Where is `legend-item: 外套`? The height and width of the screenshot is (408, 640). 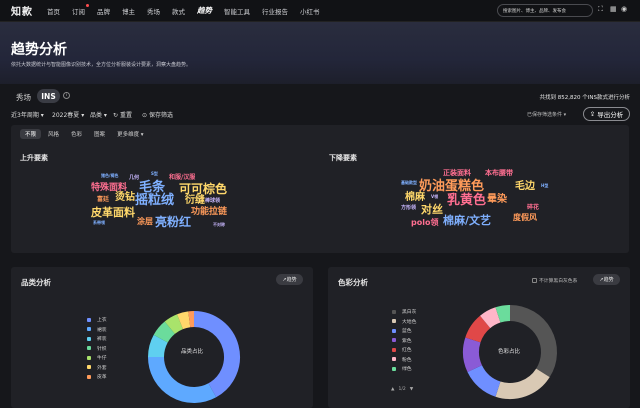
legend-item: 外套 is located at coordinates (97, 368).